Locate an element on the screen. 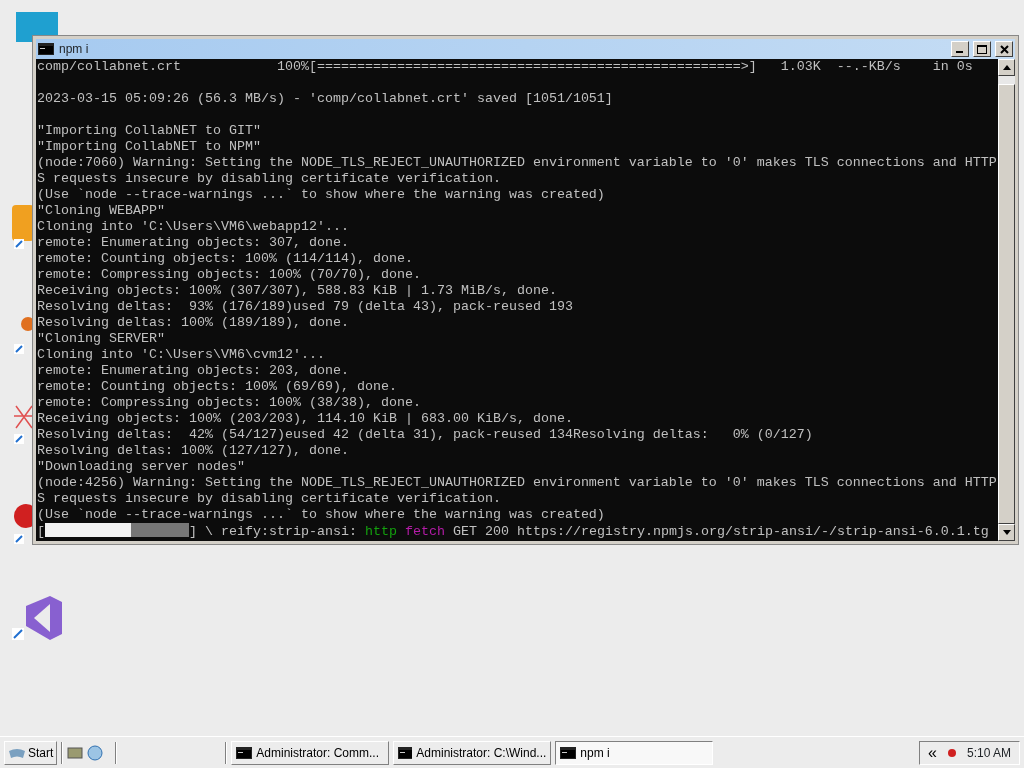 This screenshot has height=768, width=1024. maximize-icon is located at coordinates (982, 49).